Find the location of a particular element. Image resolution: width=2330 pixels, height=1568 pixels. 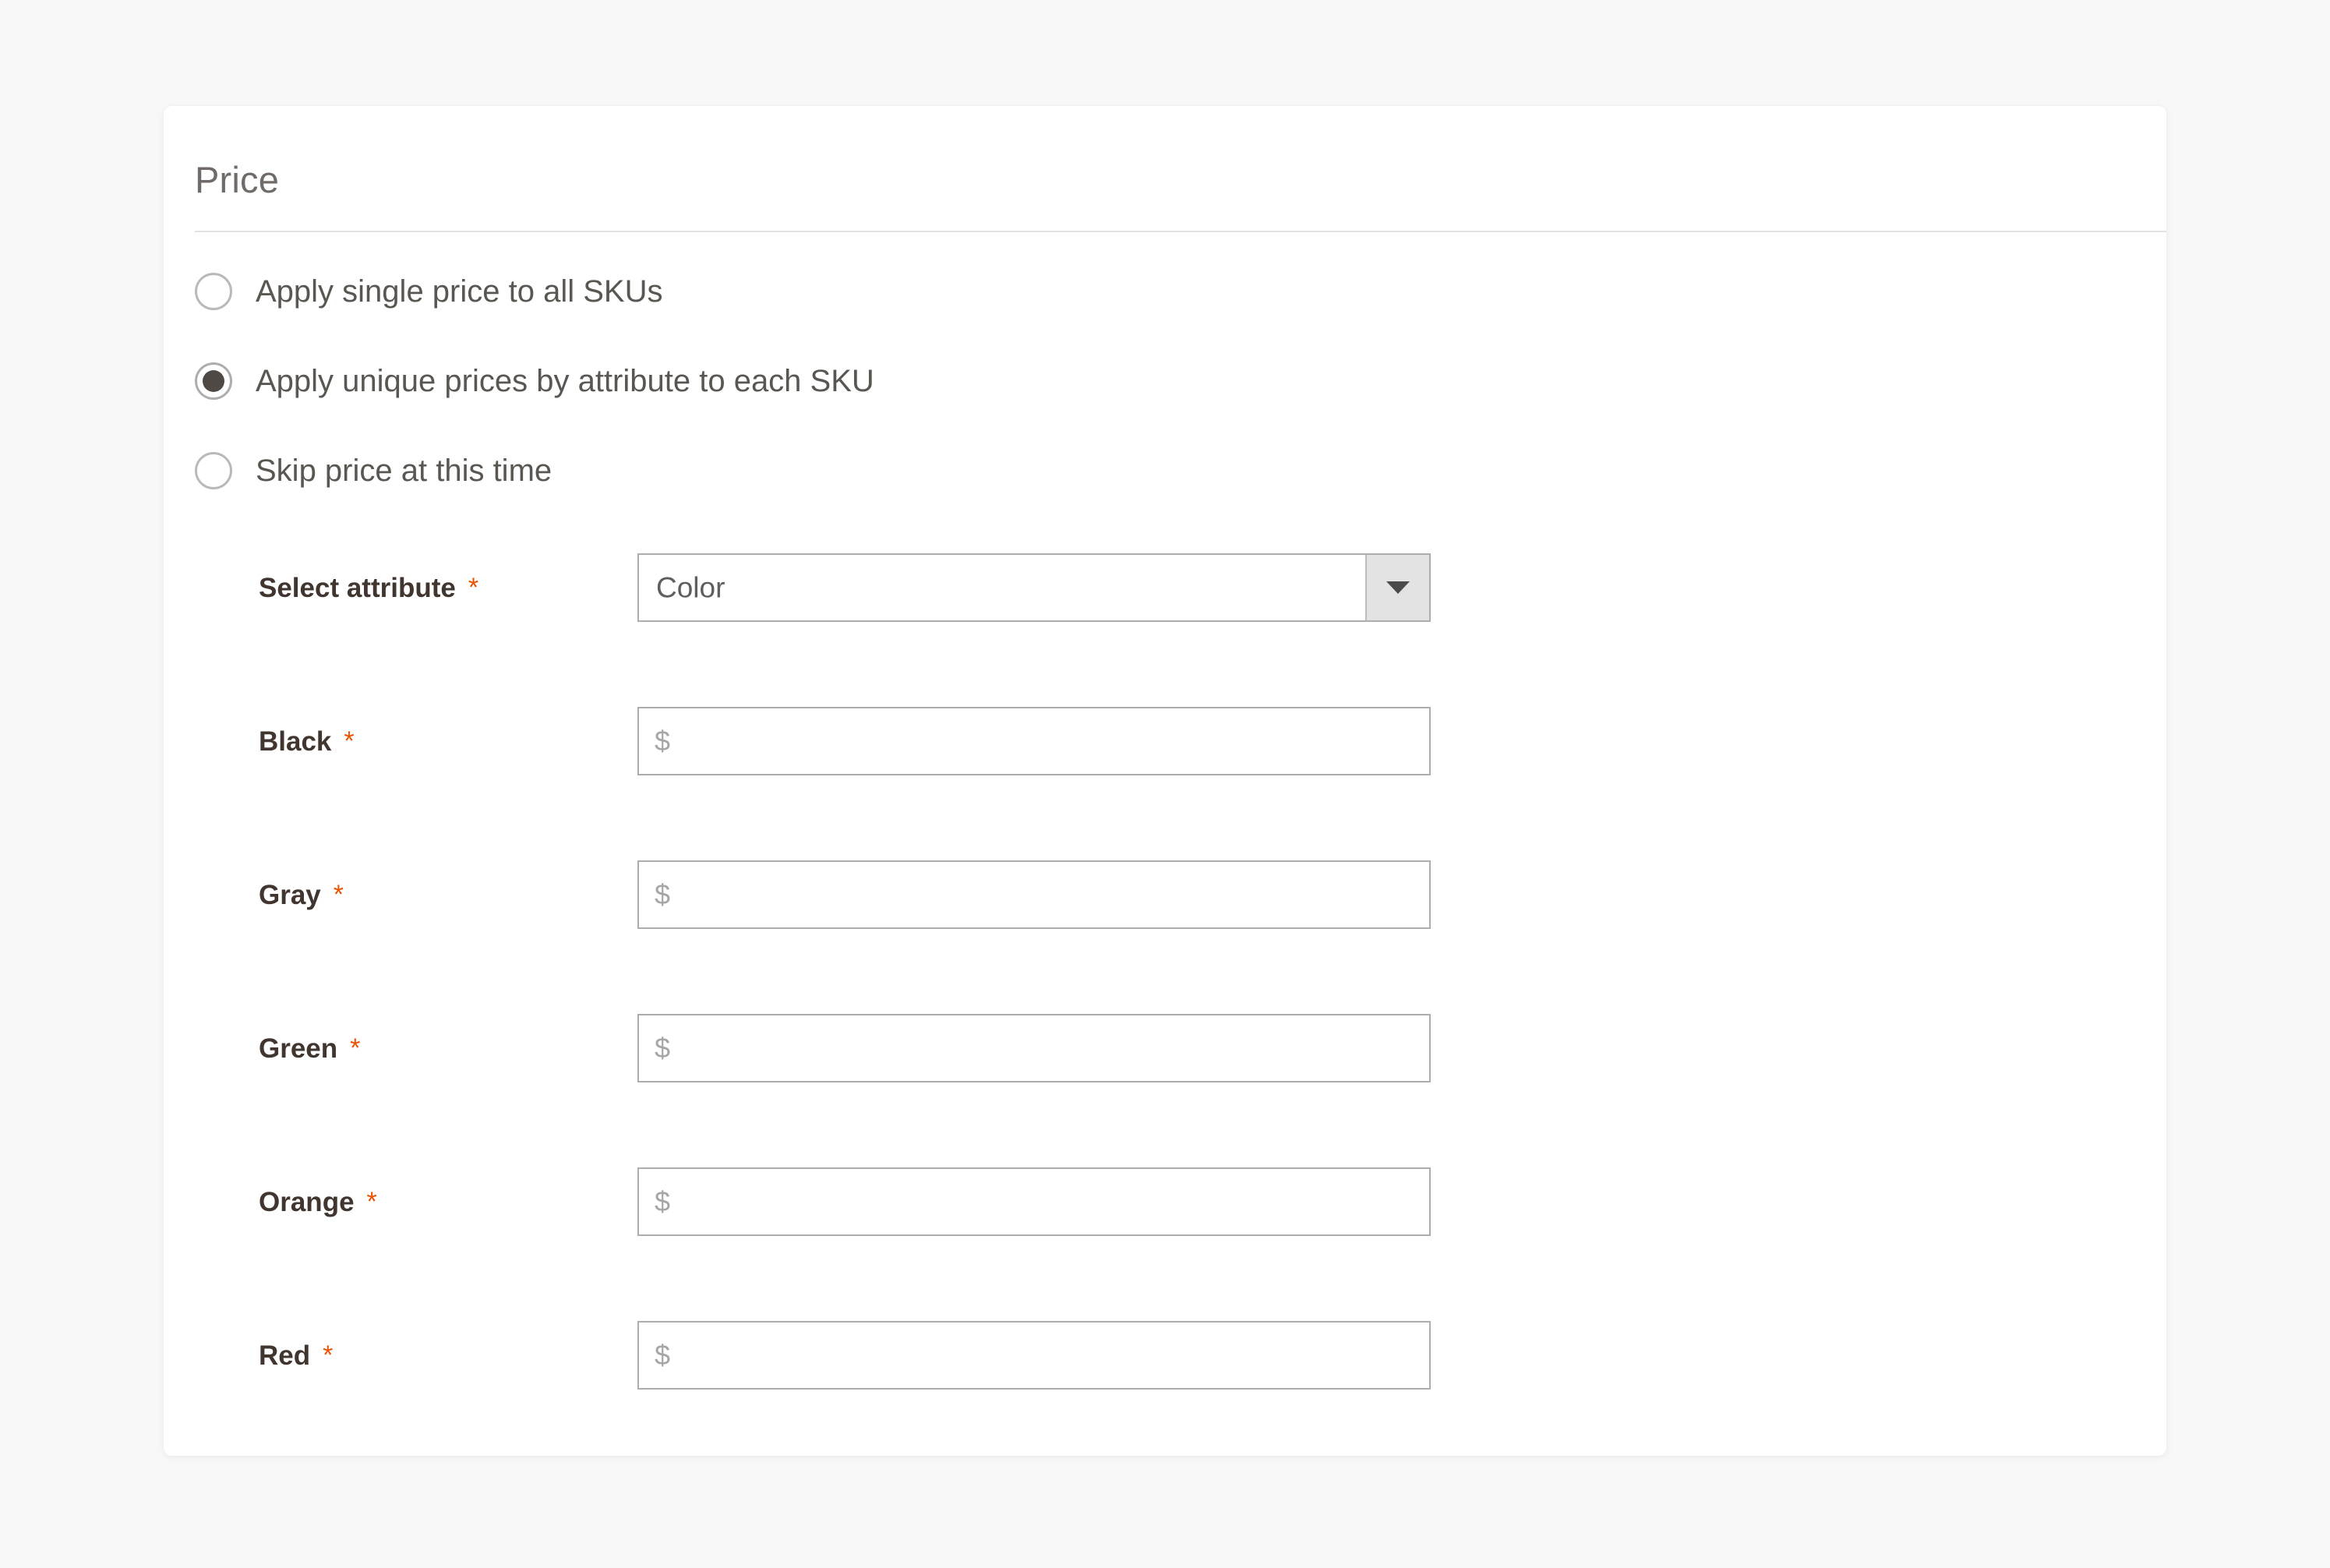

label-text: Green is located at coordinates (298, 1048).